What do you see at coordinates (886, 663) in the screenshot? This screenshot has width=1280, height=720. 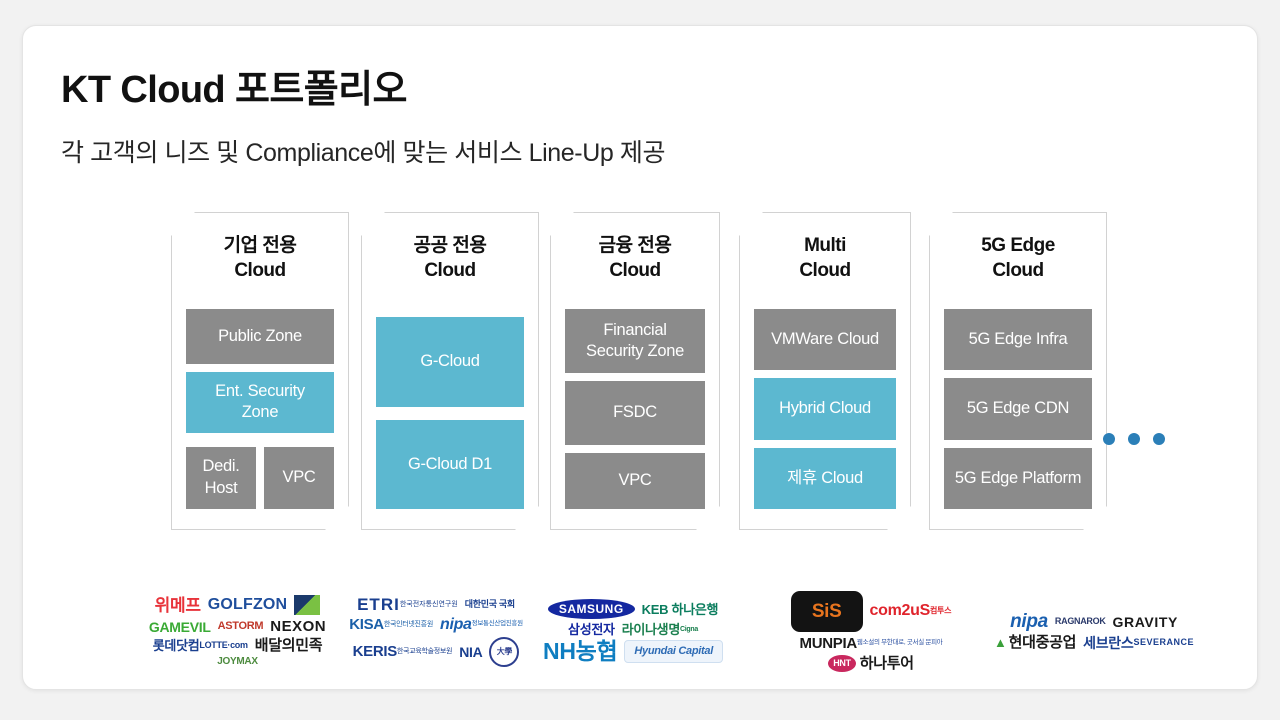 I see `logo-wordmark: 하나투어` at bounding box center [886, 663].